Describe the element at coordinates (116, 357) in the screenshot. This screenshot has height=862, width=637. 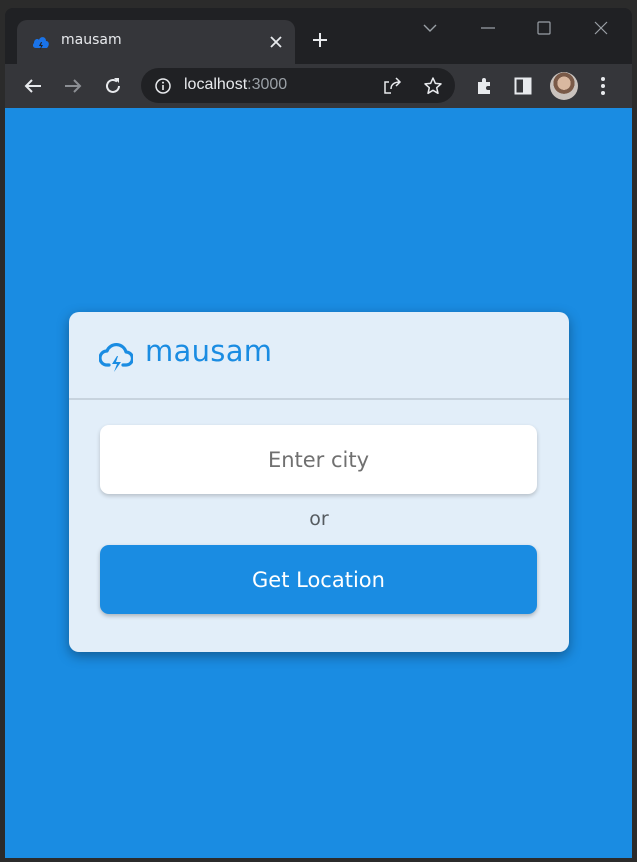
I see `cloud-lightning-icon` at that location.